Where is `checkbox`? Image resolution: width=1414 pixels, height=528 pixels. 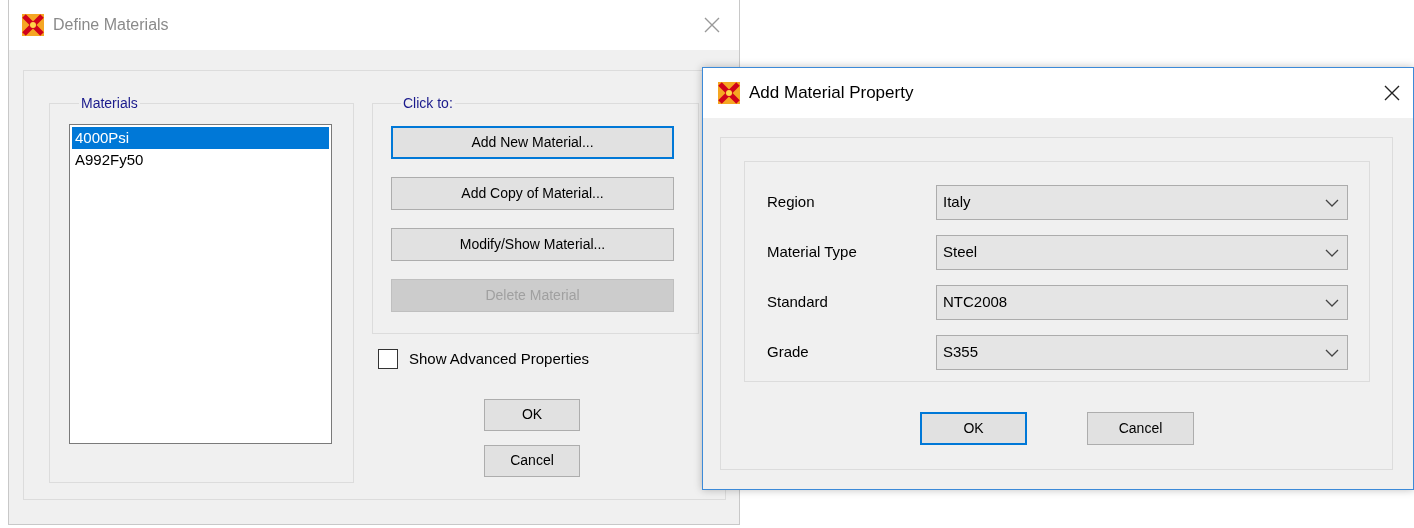
checkbox is located at coordinates (388, 359).